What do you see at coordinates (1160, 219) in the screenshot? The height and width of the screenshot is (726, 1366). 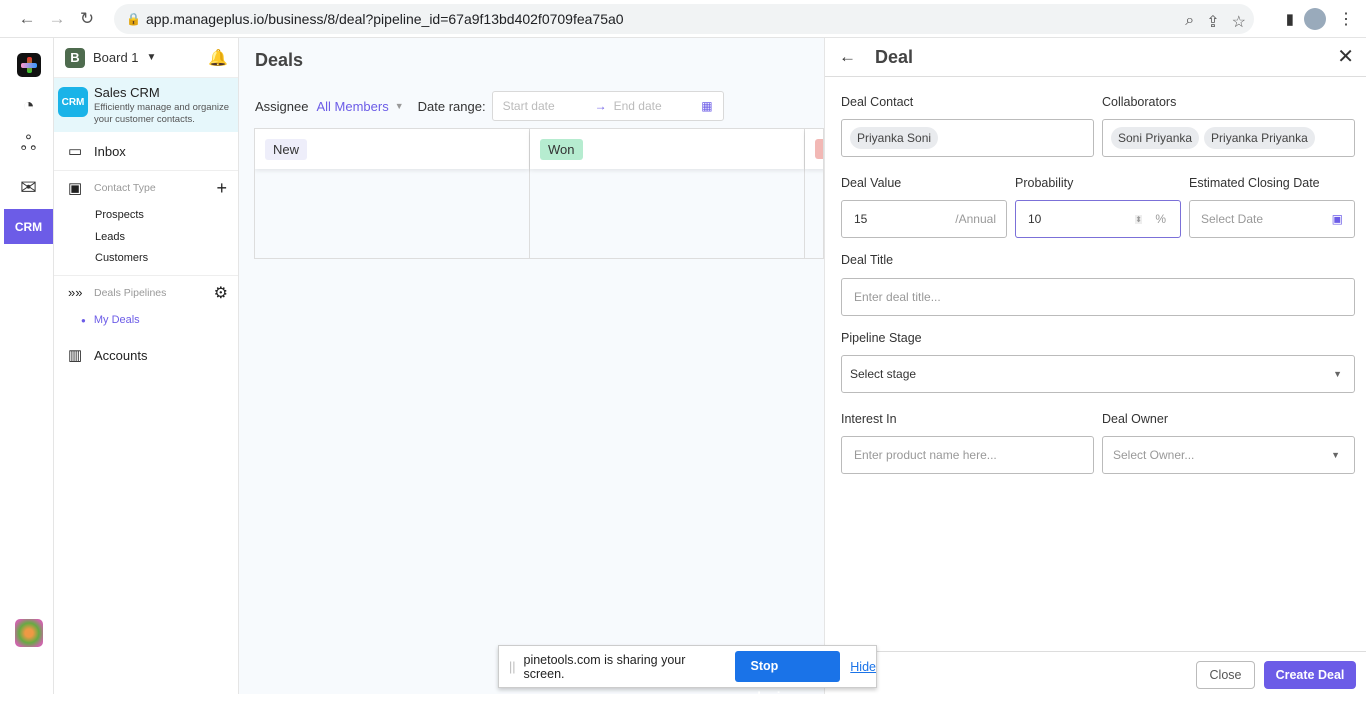 I see `percent-suffix: %` at bounding box center [1160, 219].